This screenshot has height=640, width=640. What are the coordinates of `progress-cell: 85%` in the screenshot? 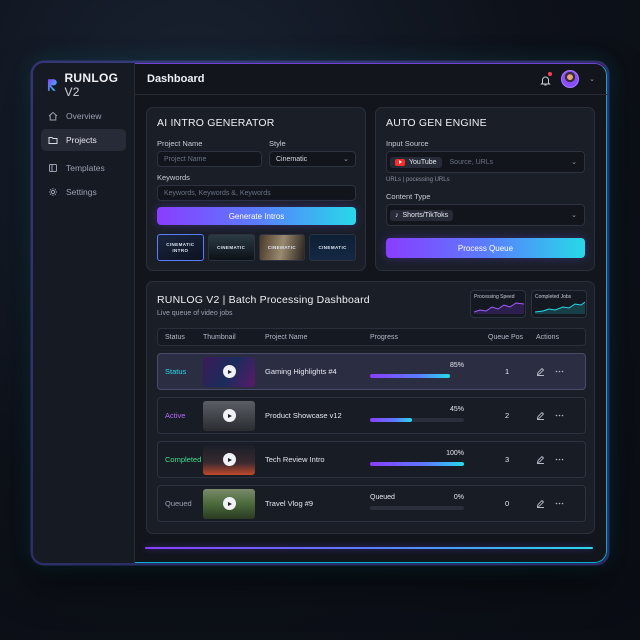 It's located at (429, 372).